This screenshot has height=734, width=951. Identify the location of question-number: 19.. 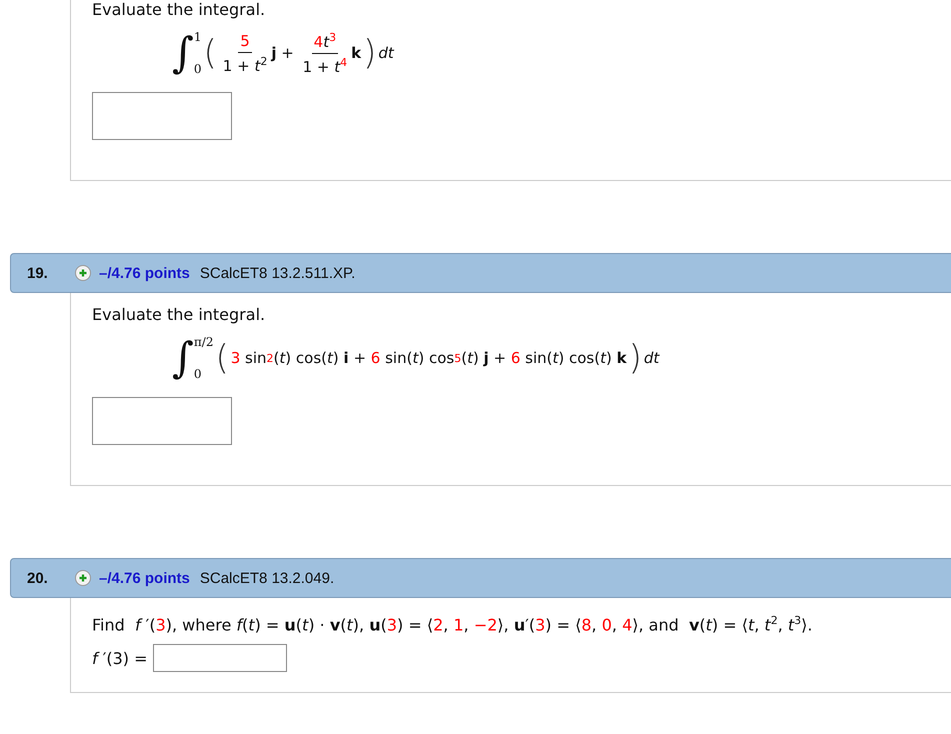
(38, 273).